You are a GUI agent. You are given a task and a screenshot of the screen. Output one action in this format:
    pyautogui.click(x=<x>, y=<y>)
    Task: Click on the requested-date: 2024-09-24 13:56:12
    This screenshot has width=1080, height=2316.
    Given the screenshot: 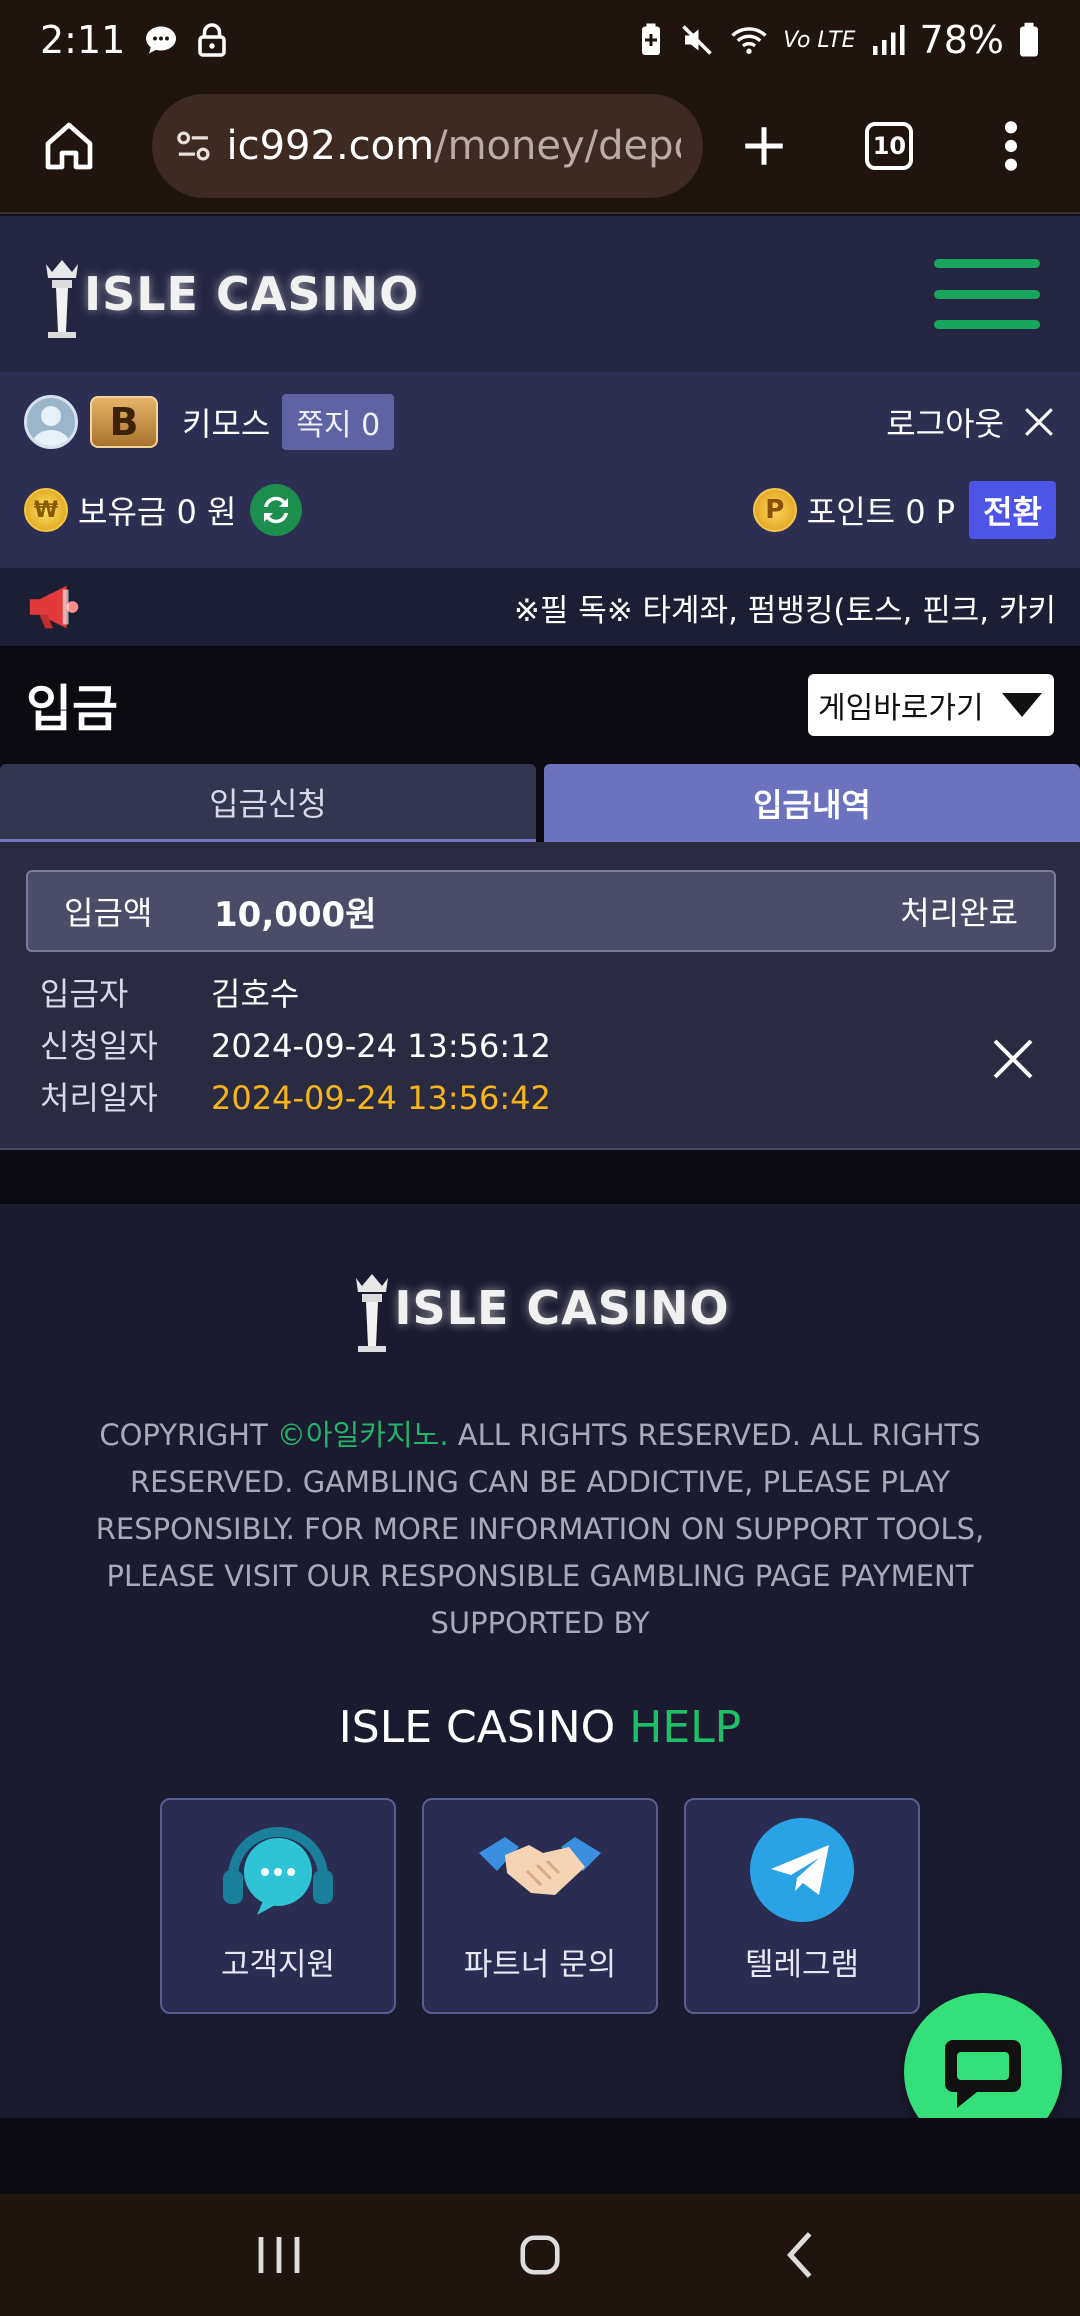 What is the action you would take?
    pyautogui.click(x=381, y=1046)
    